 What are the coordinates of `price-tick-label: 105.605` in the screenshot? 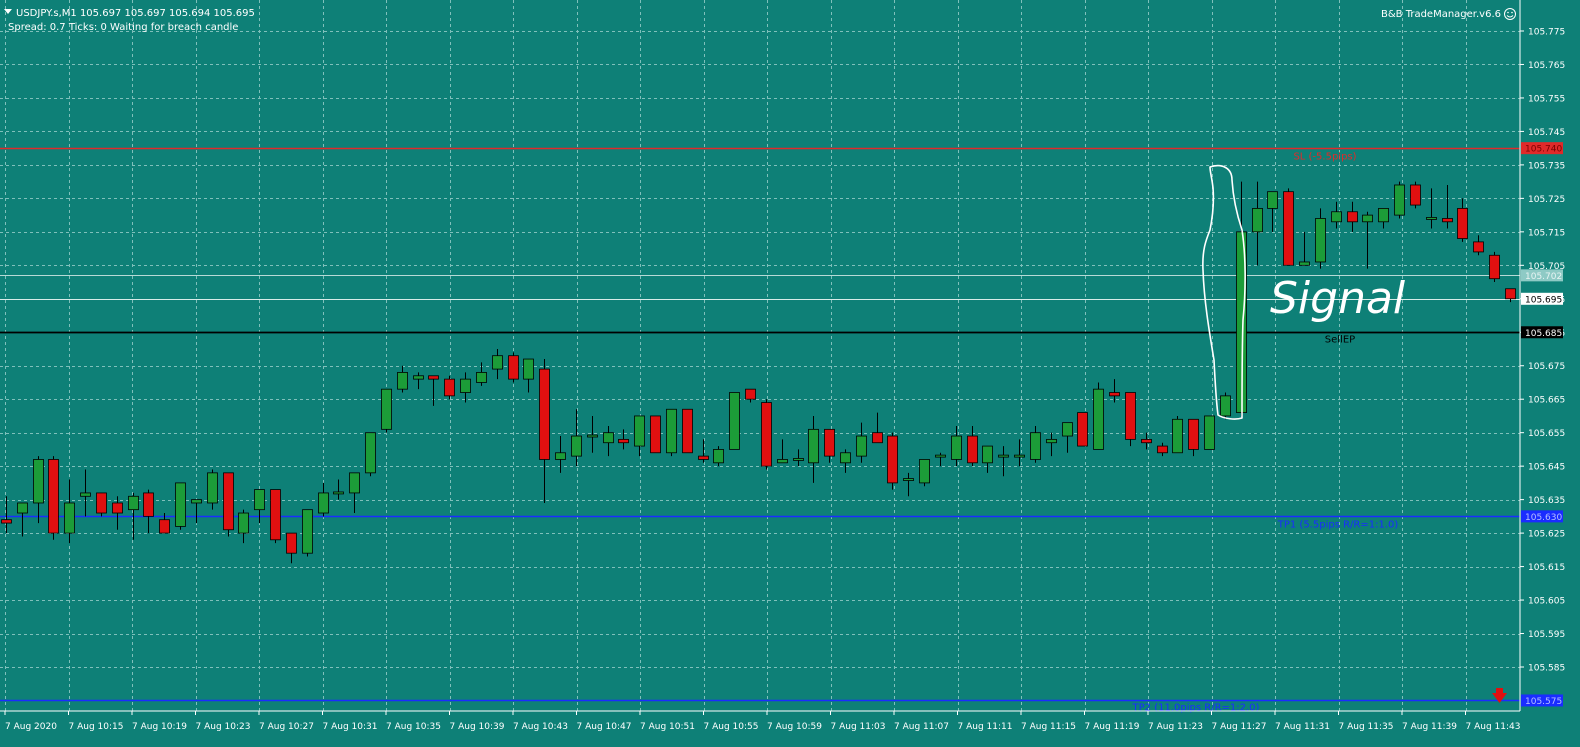 It's located at (1546, 602).